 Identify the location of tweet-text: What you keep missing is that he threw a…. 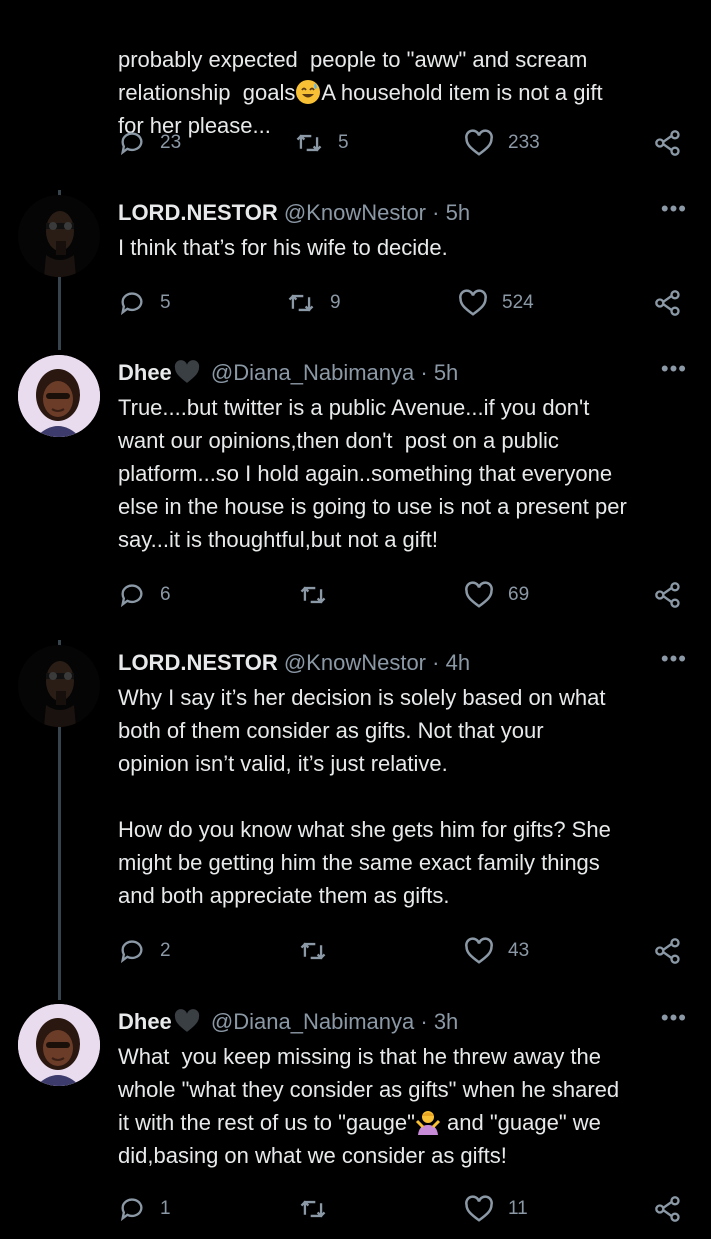
(369, 1106).